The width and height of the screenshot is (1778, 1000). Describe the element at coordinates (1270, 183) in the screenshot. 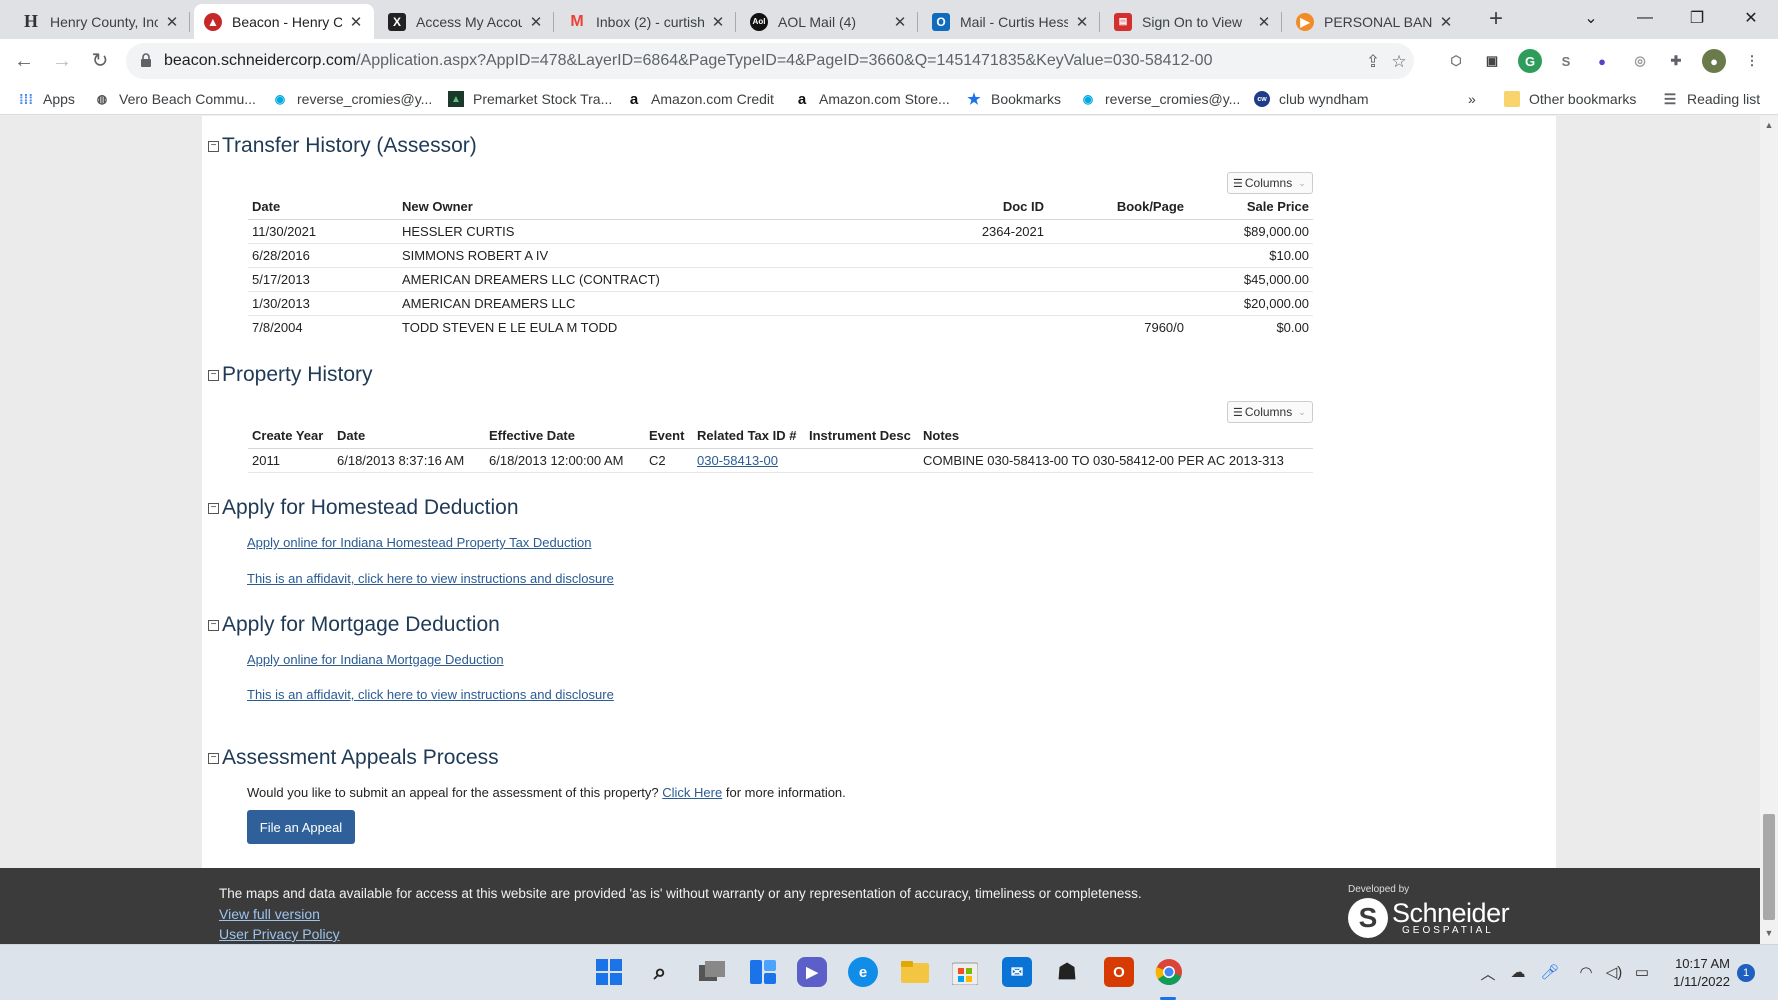

I see `transfer-columns-button: ☰ Columns ⌄` at that location.